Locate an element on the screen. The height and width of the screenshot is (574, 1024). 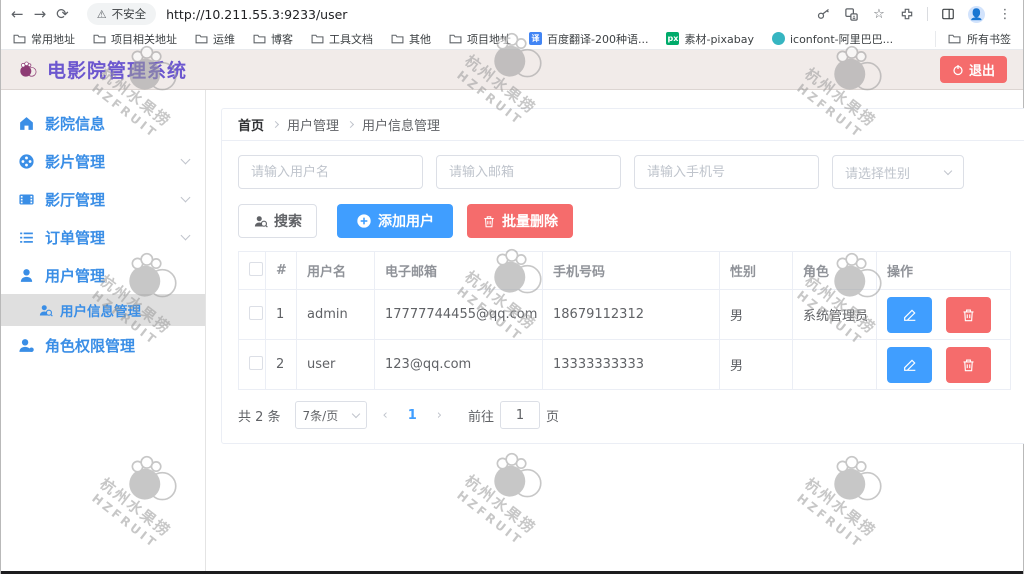
extensions-icon is located at coordinates (907, 14).